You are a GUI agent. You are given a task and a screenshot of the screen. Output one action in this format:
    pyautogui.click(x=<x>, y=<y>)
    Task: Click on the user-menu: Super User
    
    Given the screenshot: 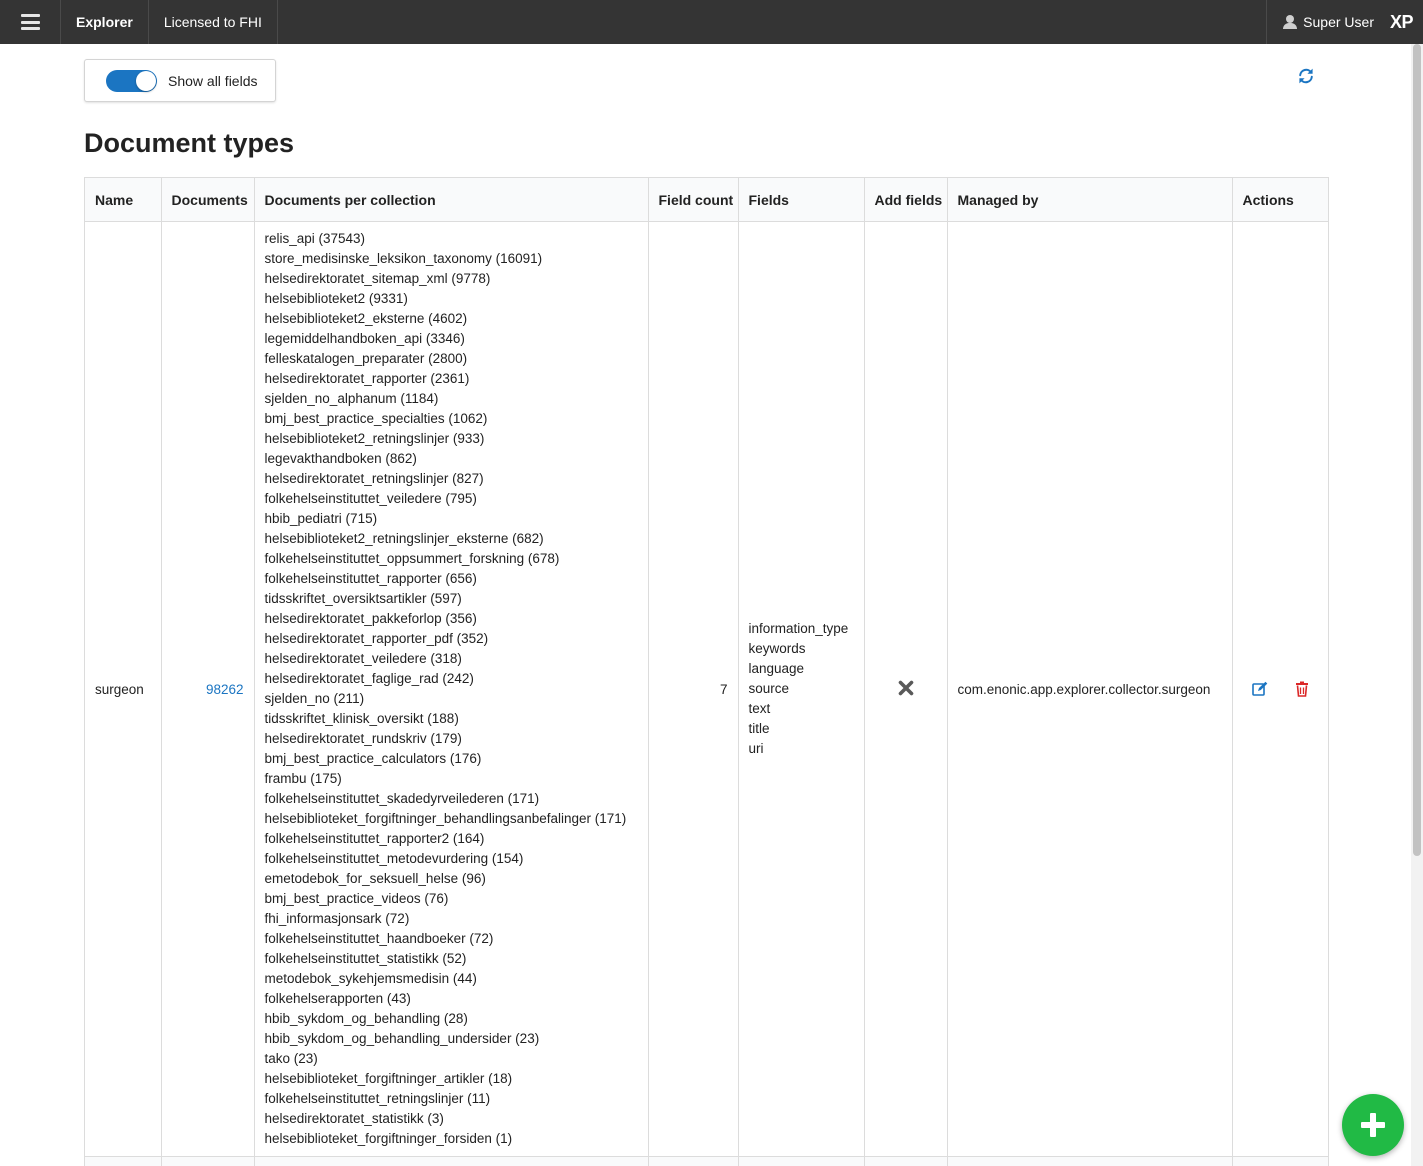 What is the action you would take?
    pyautogui.click(x=1328, y=22)
    